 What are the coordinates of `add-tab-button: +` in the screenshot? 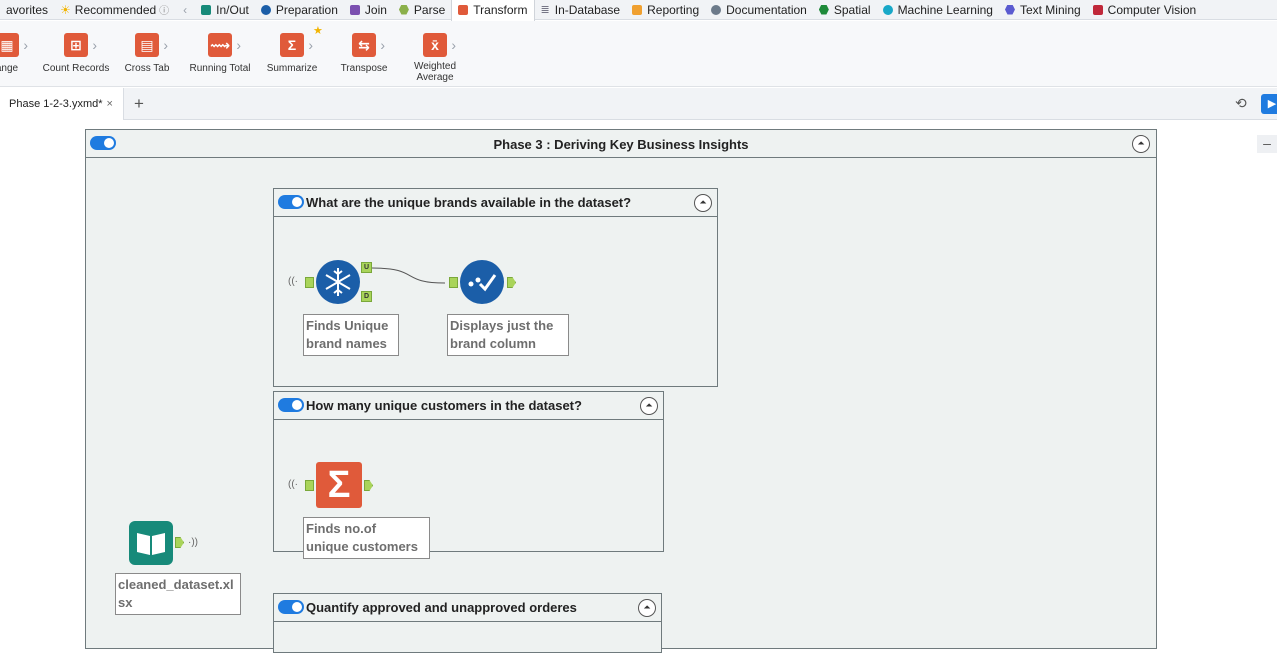 It's located at (139, 104).